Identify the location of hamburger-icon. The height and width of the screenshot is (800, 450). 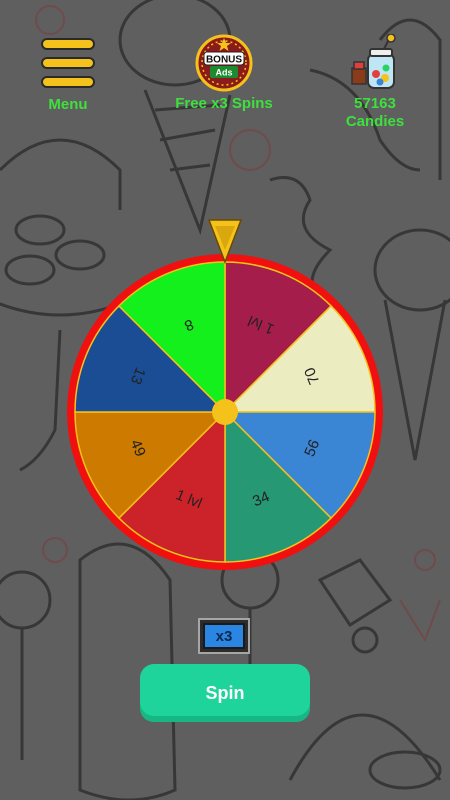
(68, 63).